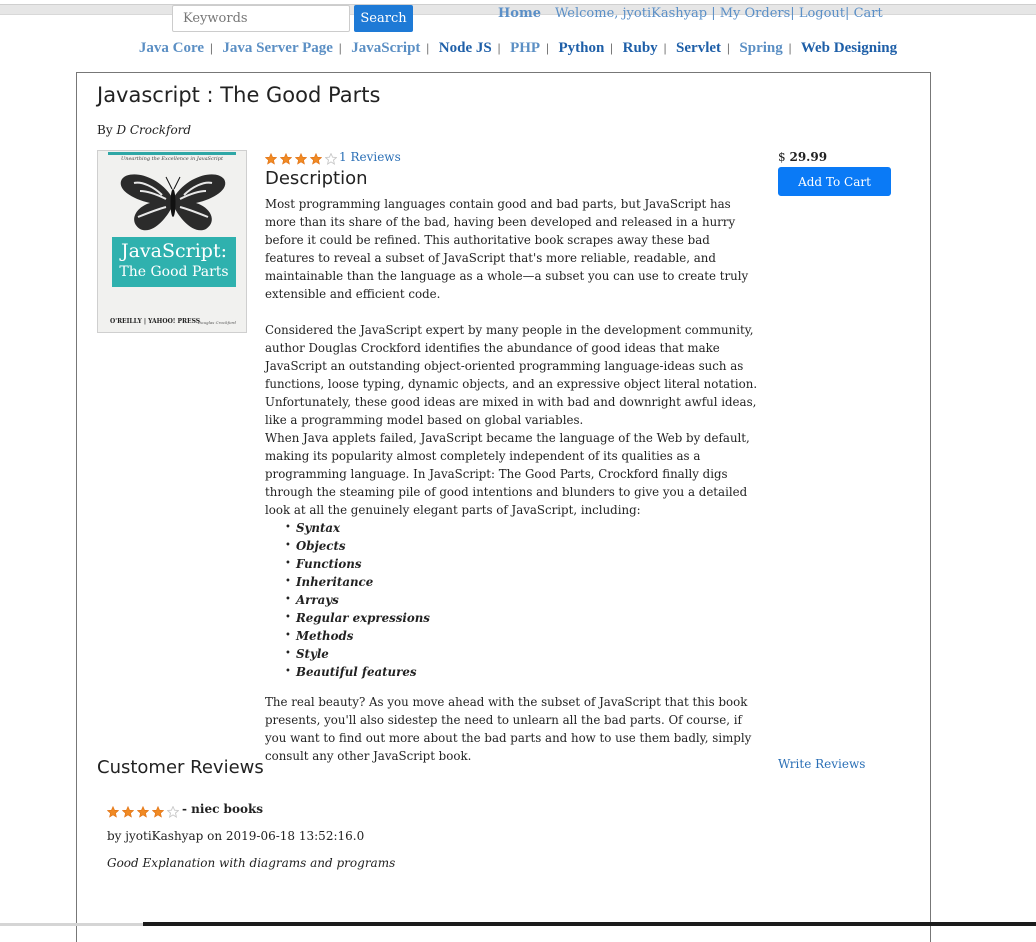 This screenshot has height=942, width=1036. What do you see at coordinates (180, 767) in the screenshot?
I see `customer-reviews-heading: Customer Reviews` at bounding box center [180, 767].